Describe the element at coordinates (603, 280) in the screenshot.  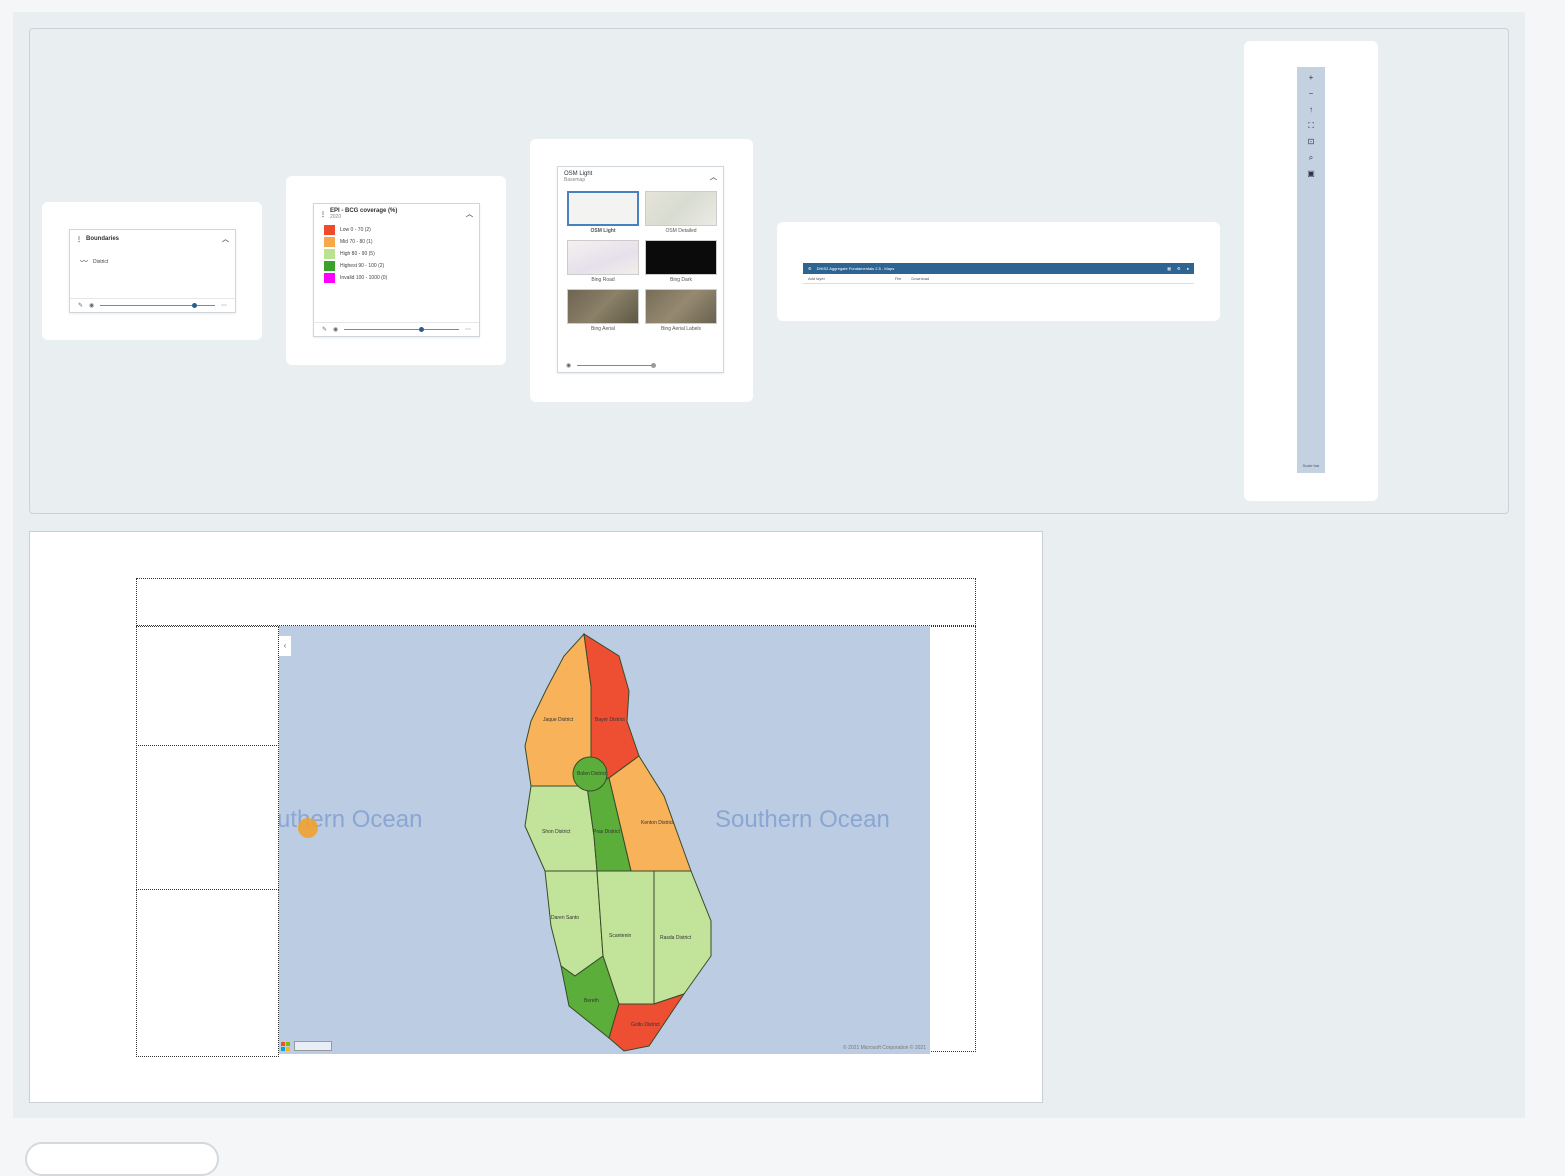
I see `basemap-option-label: Bing Road` at that location.